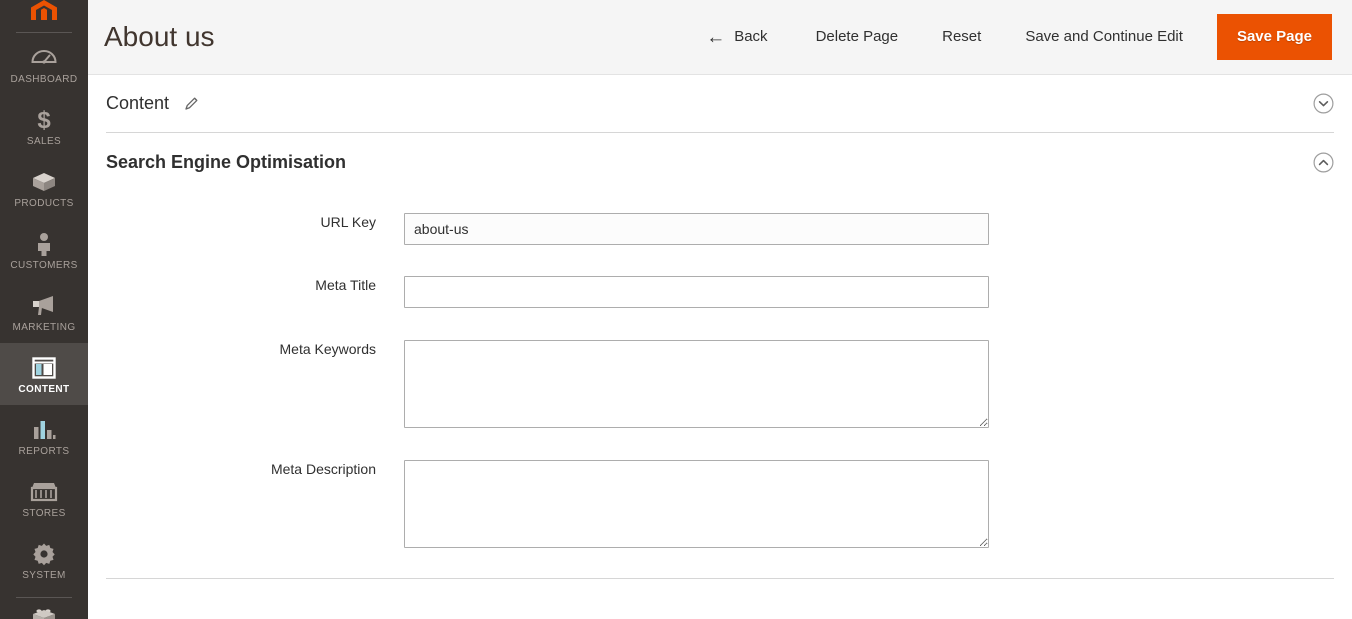  Describe the element at coordinates (44, 608) in the screenshot. I see `extensions-block-icon` at that location.